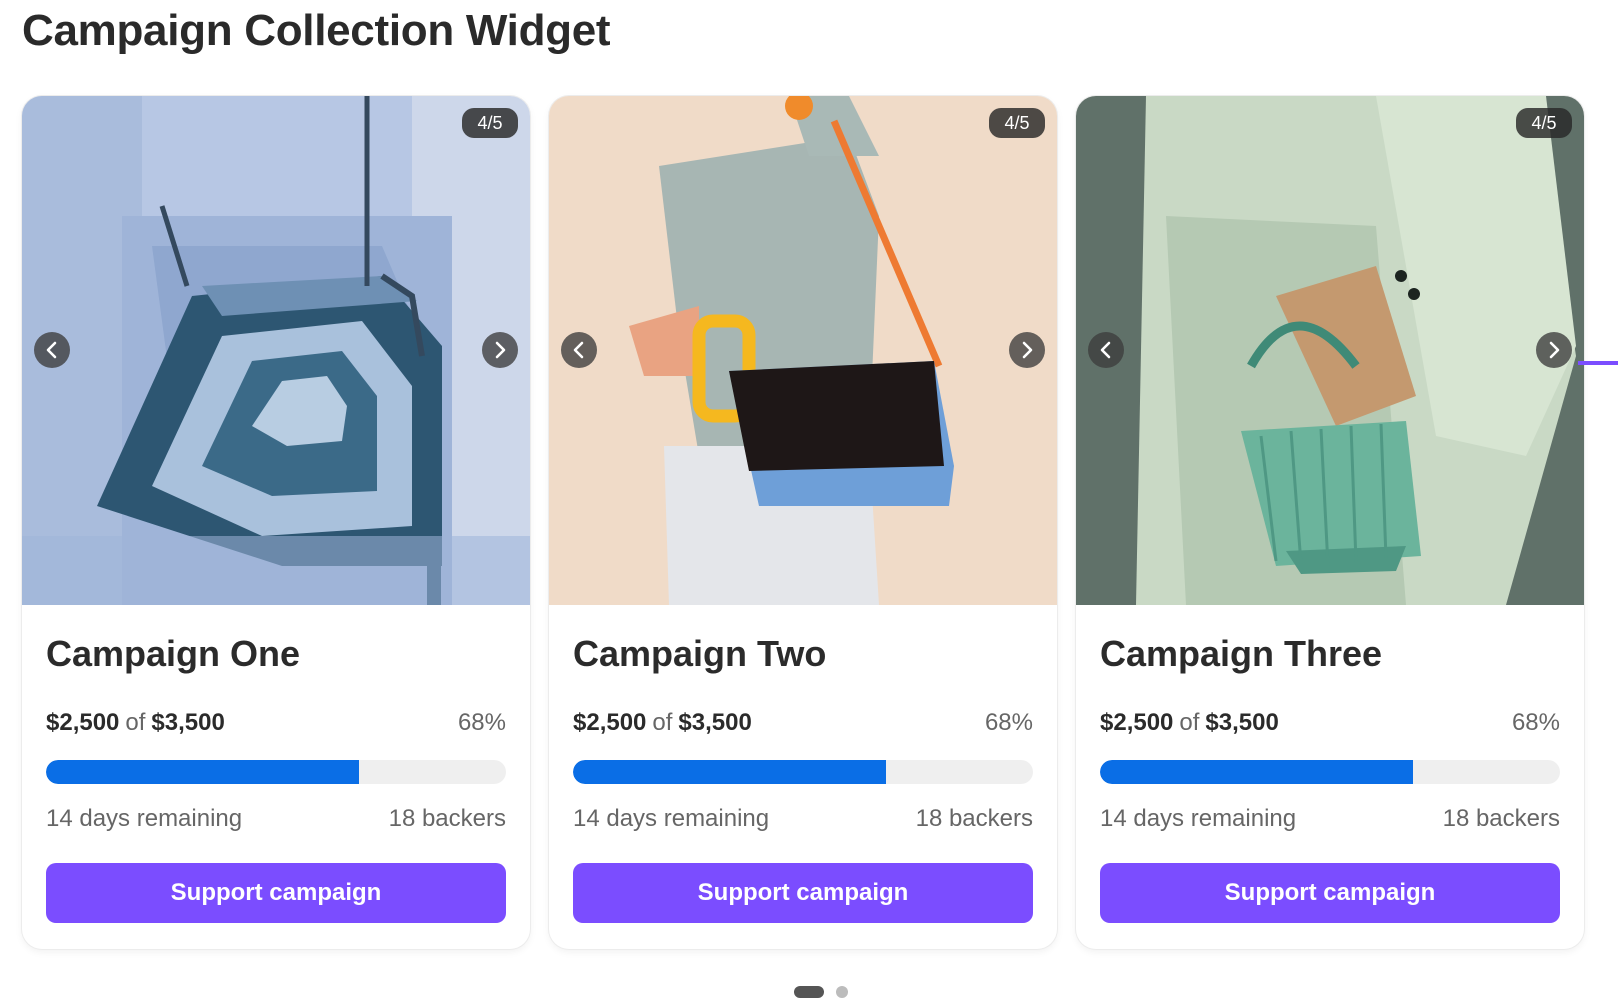 This screenshot has width=1618, height=1006. What do you see at coordinates (1598, 363) in the screenshot?
I see `carousel-scroll-indicator` at bounding box center [1598, 363].